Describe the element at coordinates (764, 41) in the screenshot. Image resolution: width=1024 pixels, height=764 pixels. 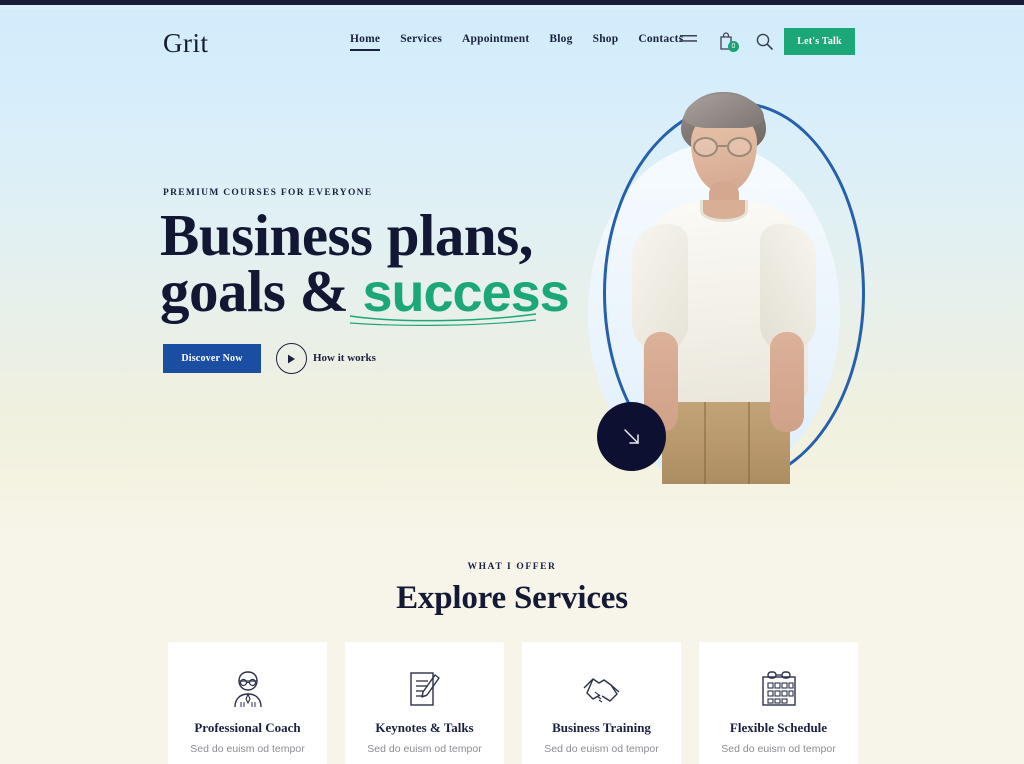
I see `search-icon` at that location.